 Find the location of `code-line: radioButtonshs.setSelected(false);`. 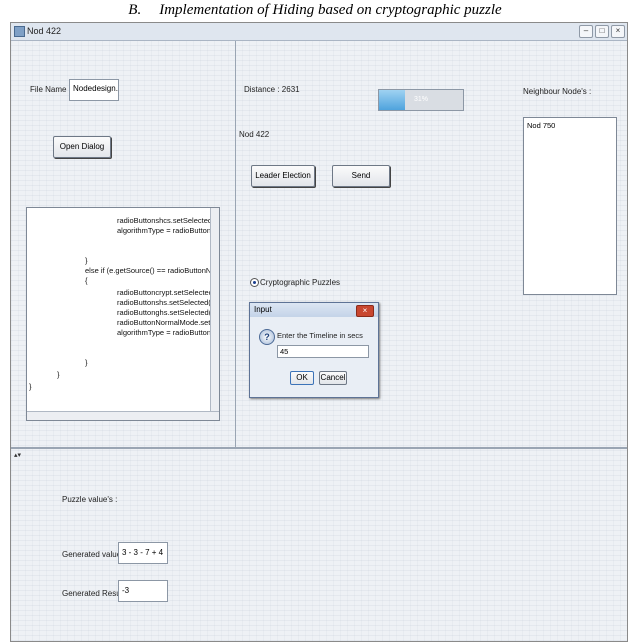

code-line: radioButtonshs.setSelected(false); is located at coordinates (168, 302).